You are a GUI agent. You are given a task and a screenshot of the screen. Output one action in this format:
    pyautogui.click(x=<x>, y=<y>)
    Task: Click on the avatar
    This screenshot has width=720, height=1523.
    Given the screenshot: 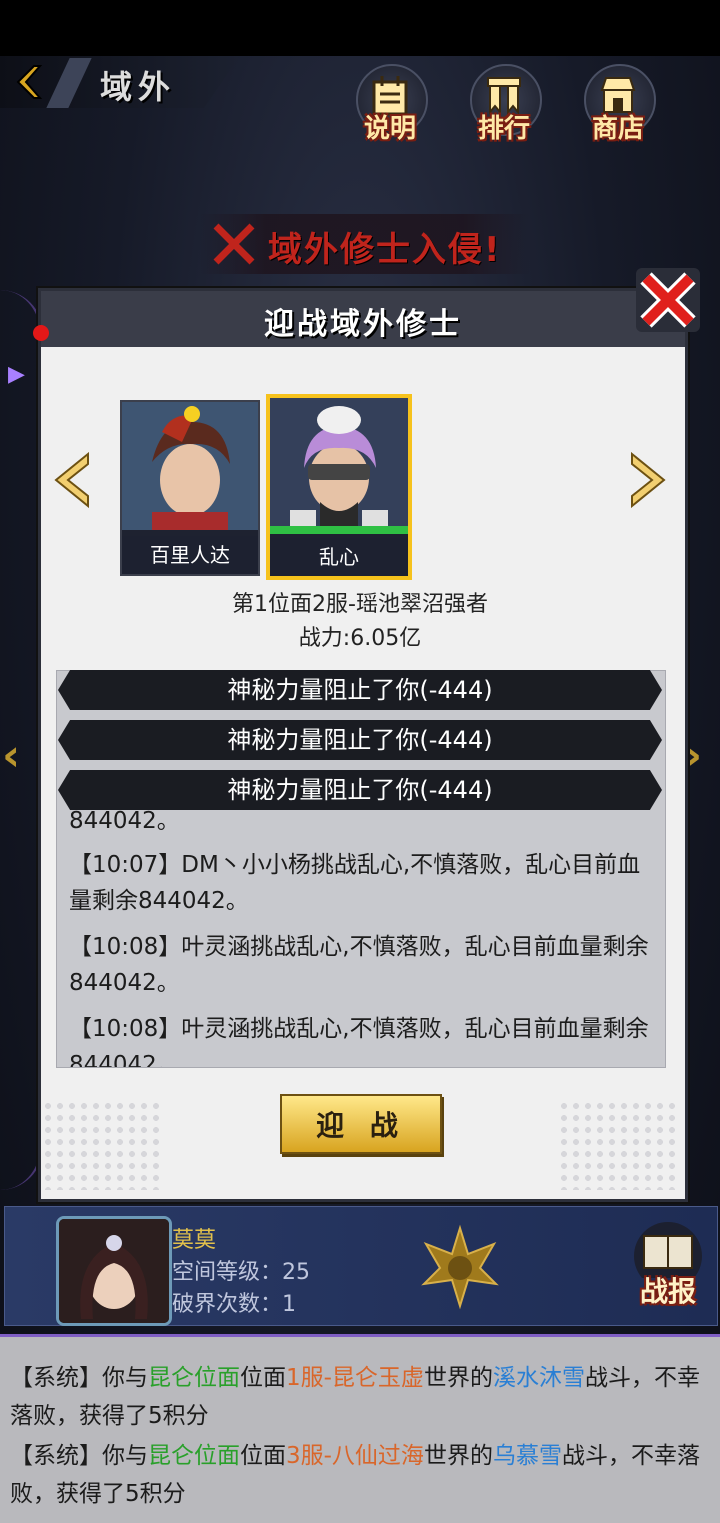 What is the action you would take?
    pyautogui.click(x=114, y=1271)
    